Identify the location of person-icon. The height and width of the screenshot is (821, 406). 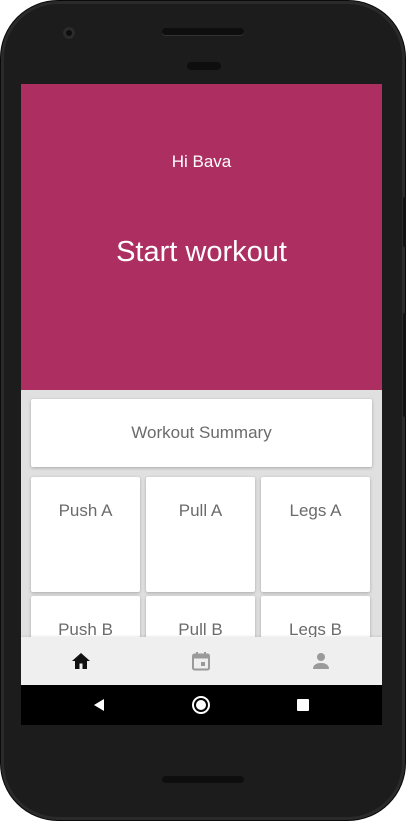
(321, 661).